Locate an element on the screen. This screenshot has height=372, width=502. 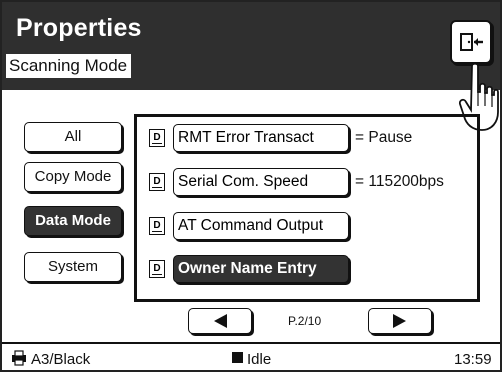
prev-page-button is located at coordinates (220, 321).